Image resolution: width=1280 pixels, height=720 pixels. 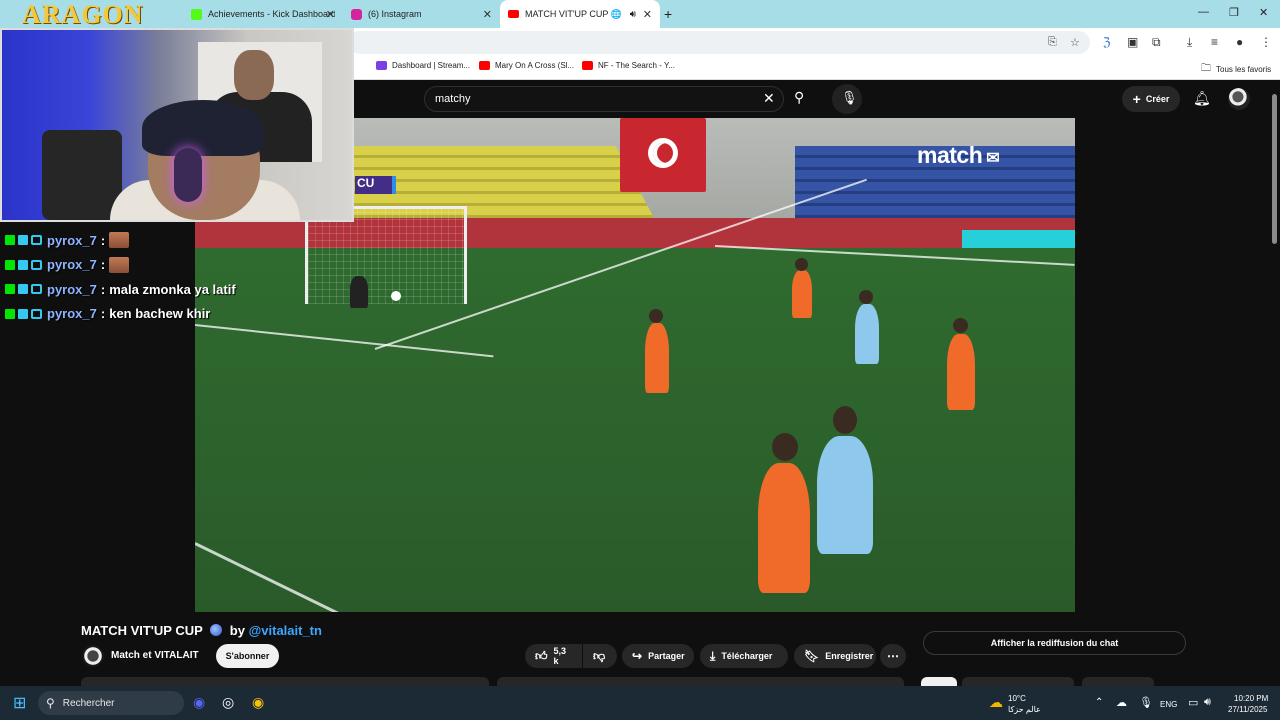 What do you see at coordinates (1075, 42) in the screenshot?
I see `bookmark-star-icon: ☆` at bounding box center [1075, 42].